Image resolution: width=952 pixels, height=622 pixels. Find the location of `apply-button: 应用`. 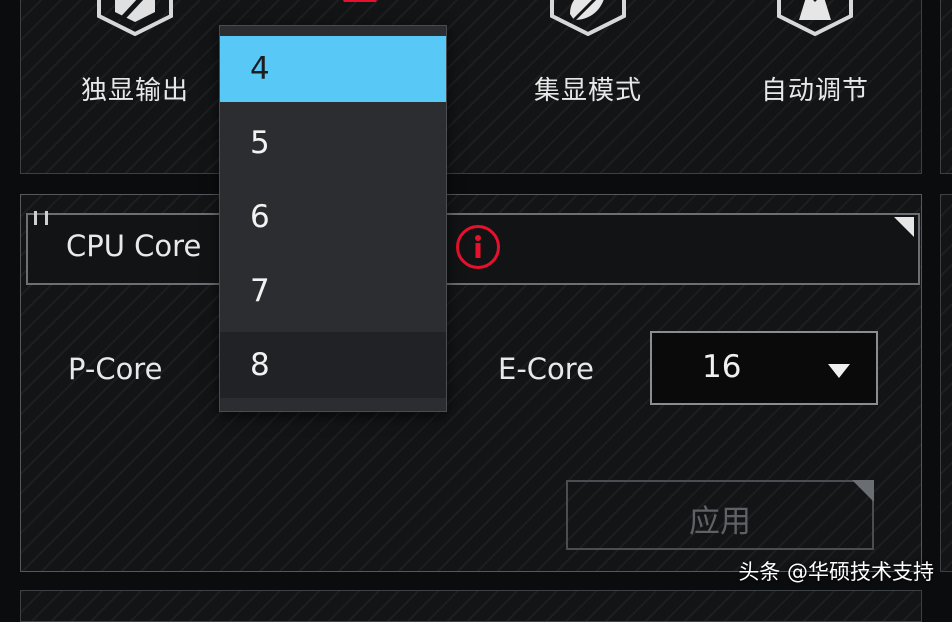

apply-button: 应用 is located at coordinates (720, 515).